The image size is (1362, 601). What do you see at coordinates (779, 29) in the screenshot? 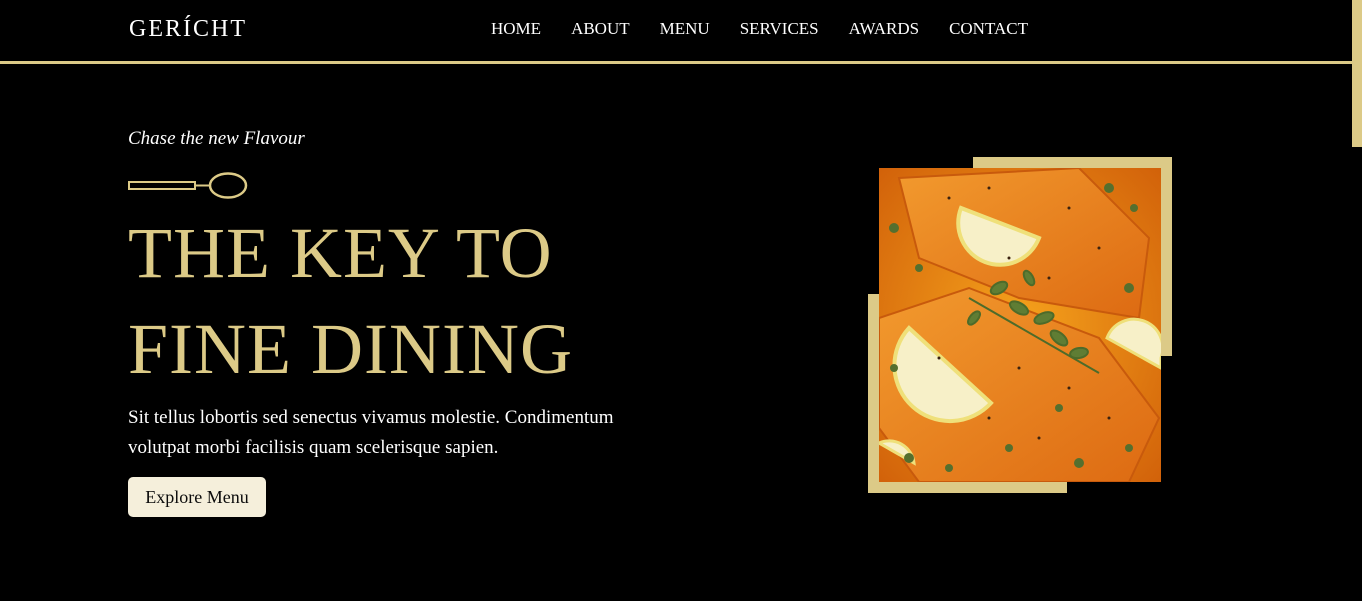
I see `nav-link-services: SERVICES` at bounding box center [779, 29].